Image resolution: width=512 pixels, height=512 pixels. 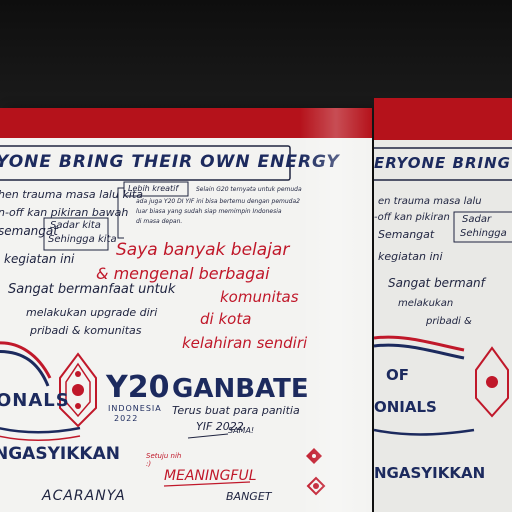 I want to click on note-acaranya: ACARANYA, so click(x=84, y=496).